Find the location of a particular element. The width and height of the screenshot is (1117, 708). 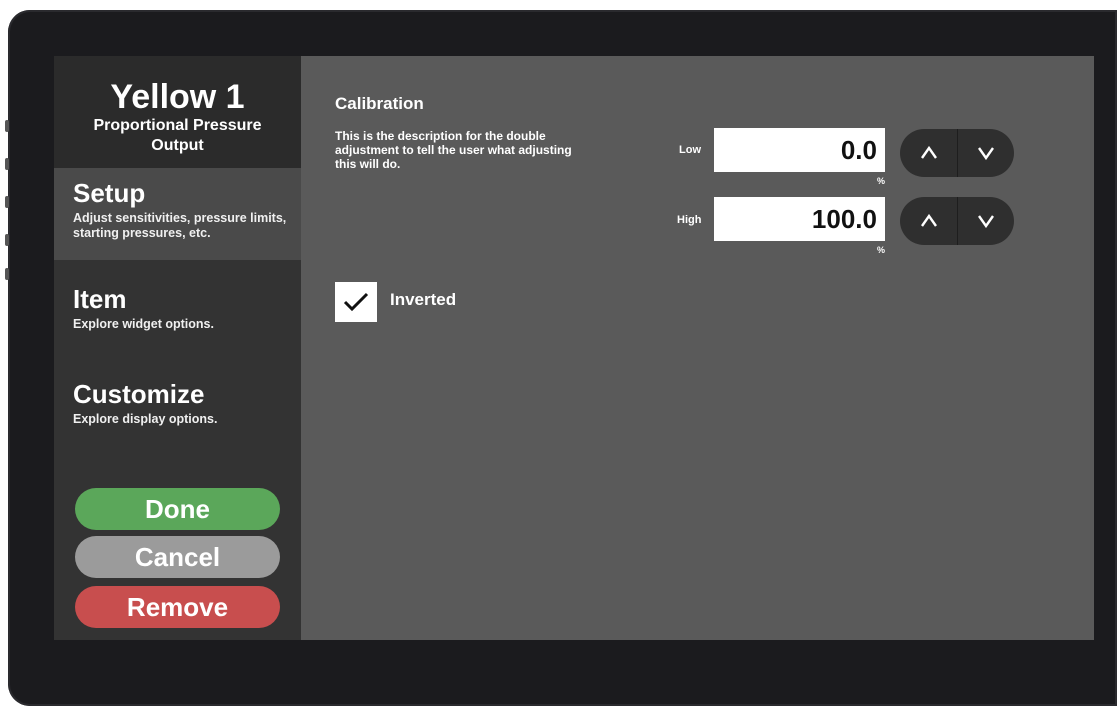

high-increase-button is located at coordinates (928, 221).